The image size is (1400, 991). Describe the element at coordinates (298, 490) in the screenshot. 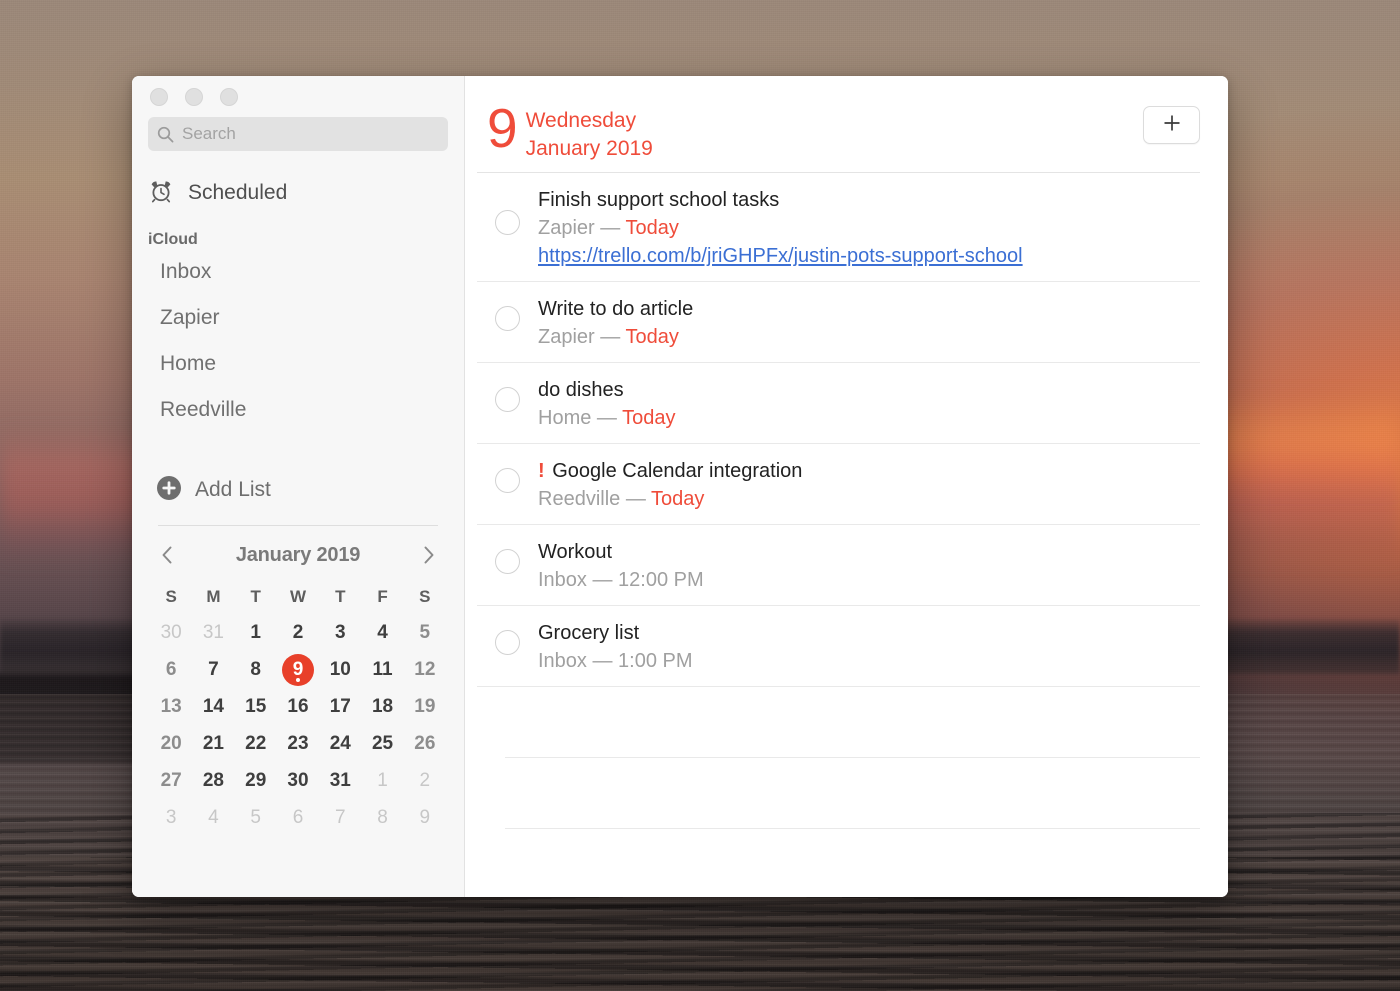

I see `add-list-button: Add List` at that location.